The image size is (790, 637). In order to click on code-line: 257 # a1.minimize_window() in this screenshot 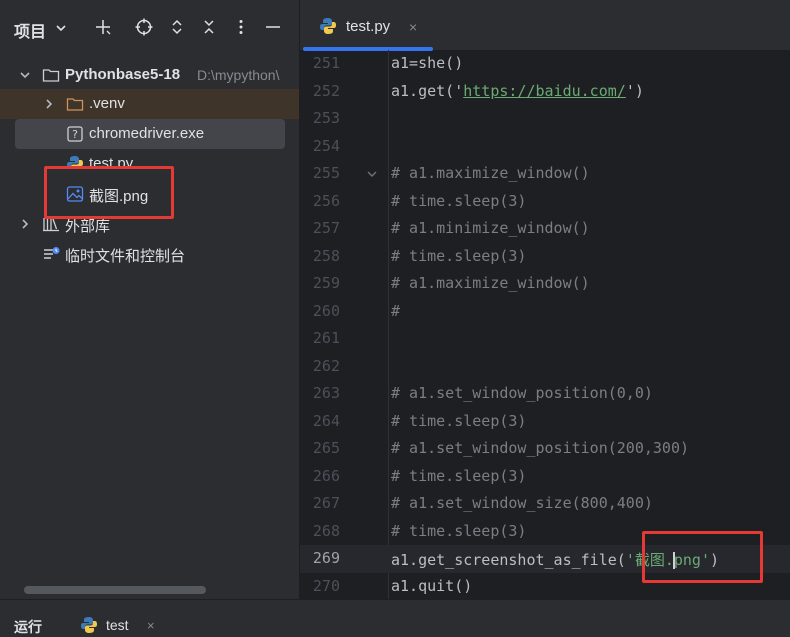, I will do `click(545, 229)`.